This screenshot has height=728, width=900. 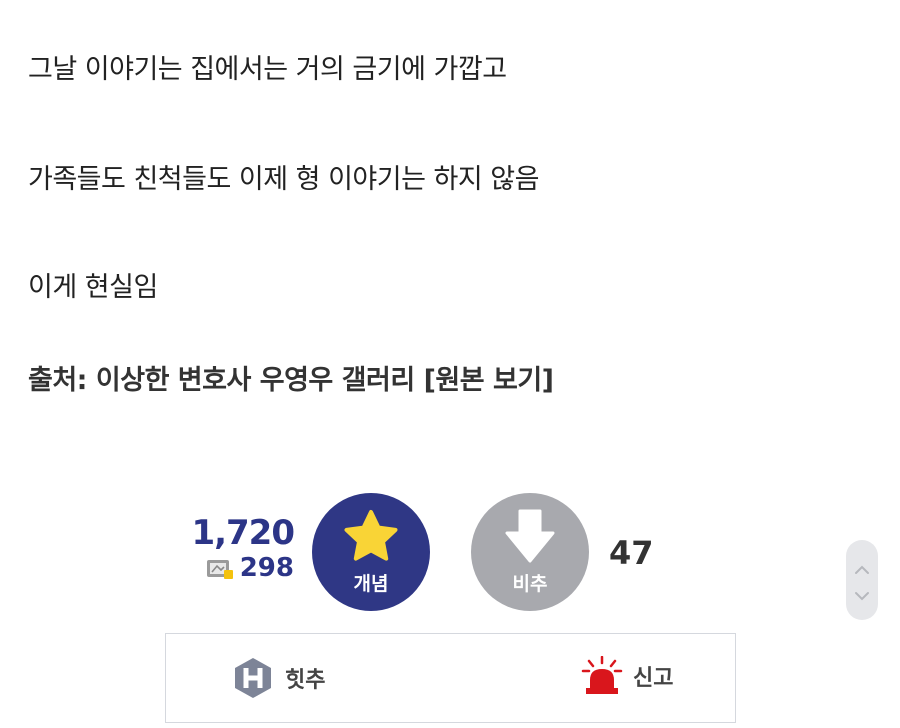 What do you see at coordinates (602, 676) in the screenshot?
I see `siren-icon` at bounding box center [602, 676].